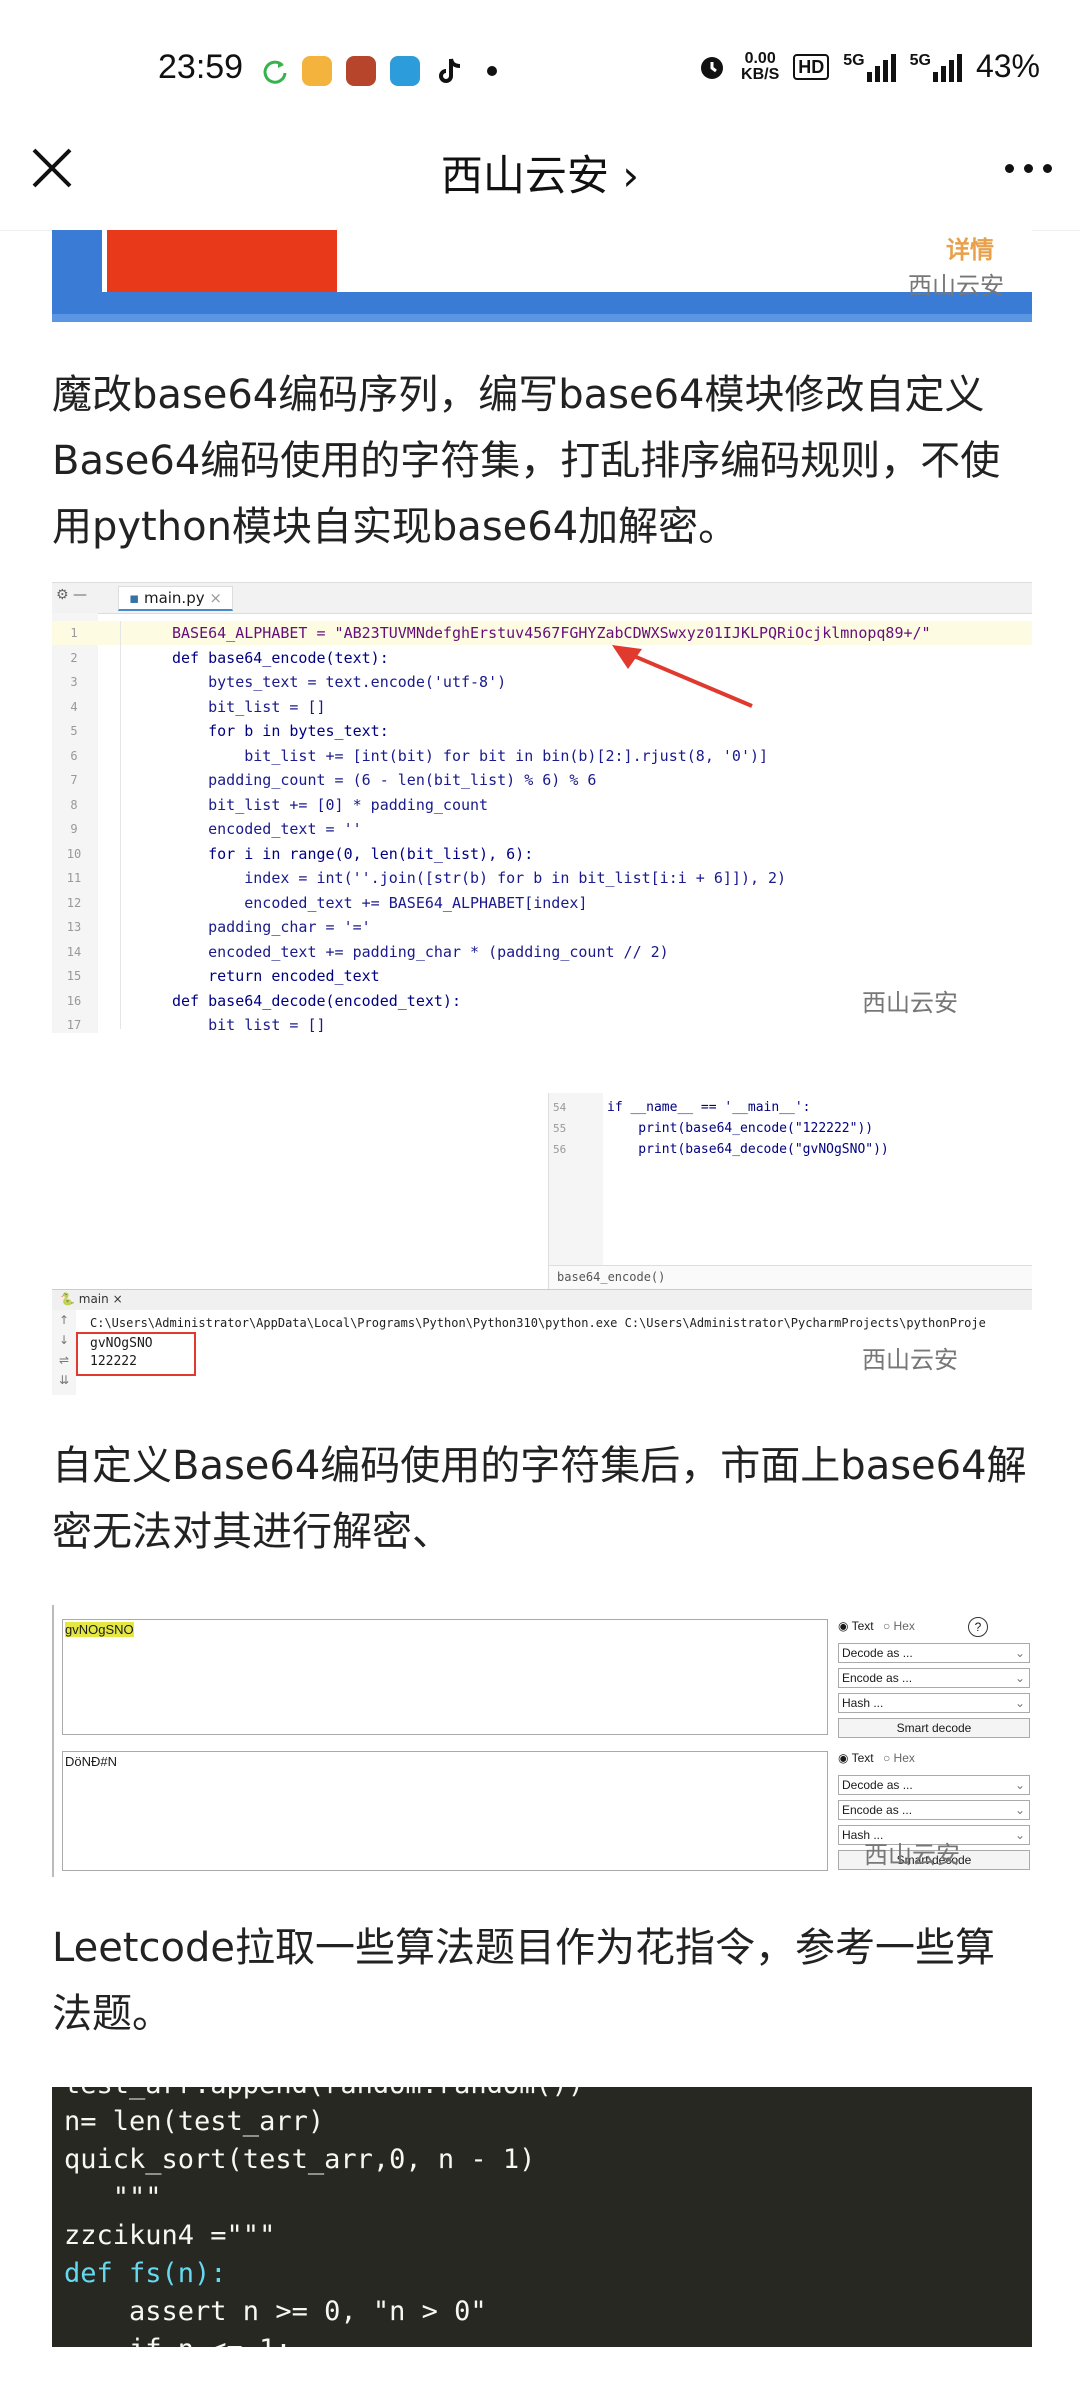  I want to click on code-line: 54 if __name__ == '__main__':, so click(790, 1107).